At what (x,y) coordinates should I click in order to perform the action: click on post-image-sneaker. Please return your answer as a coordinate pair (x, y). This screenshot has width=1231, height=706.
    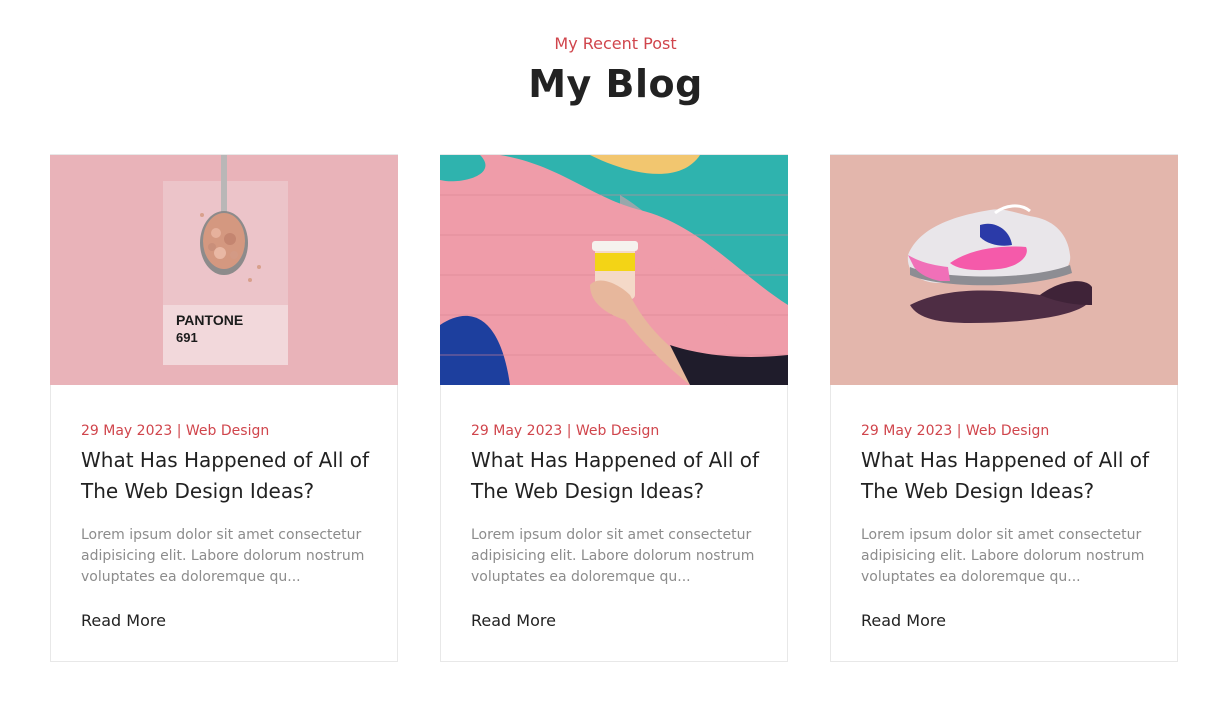
    Looking at the image, I should click on (1004, 270).